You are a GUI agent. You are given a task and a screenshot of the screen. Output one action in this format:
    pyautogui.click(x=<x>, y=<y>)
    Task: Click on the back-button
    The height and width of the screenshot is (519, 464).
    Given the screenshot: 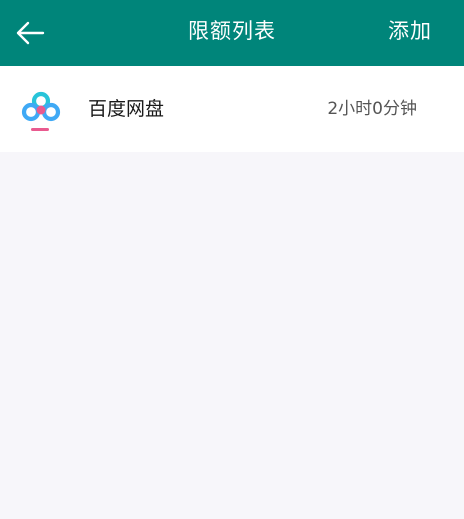 What is the action you would take?
    pyautogui.click(x=30, y=33)
    